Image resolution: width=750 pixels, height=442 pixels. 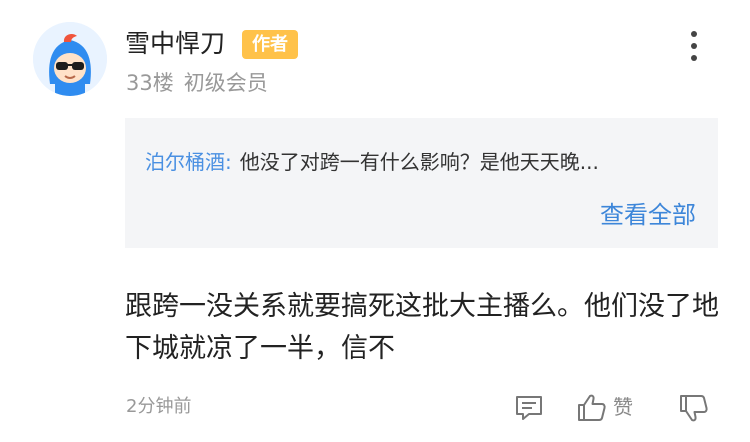 I want to click on dislike-button, so click(x=694, y=408).